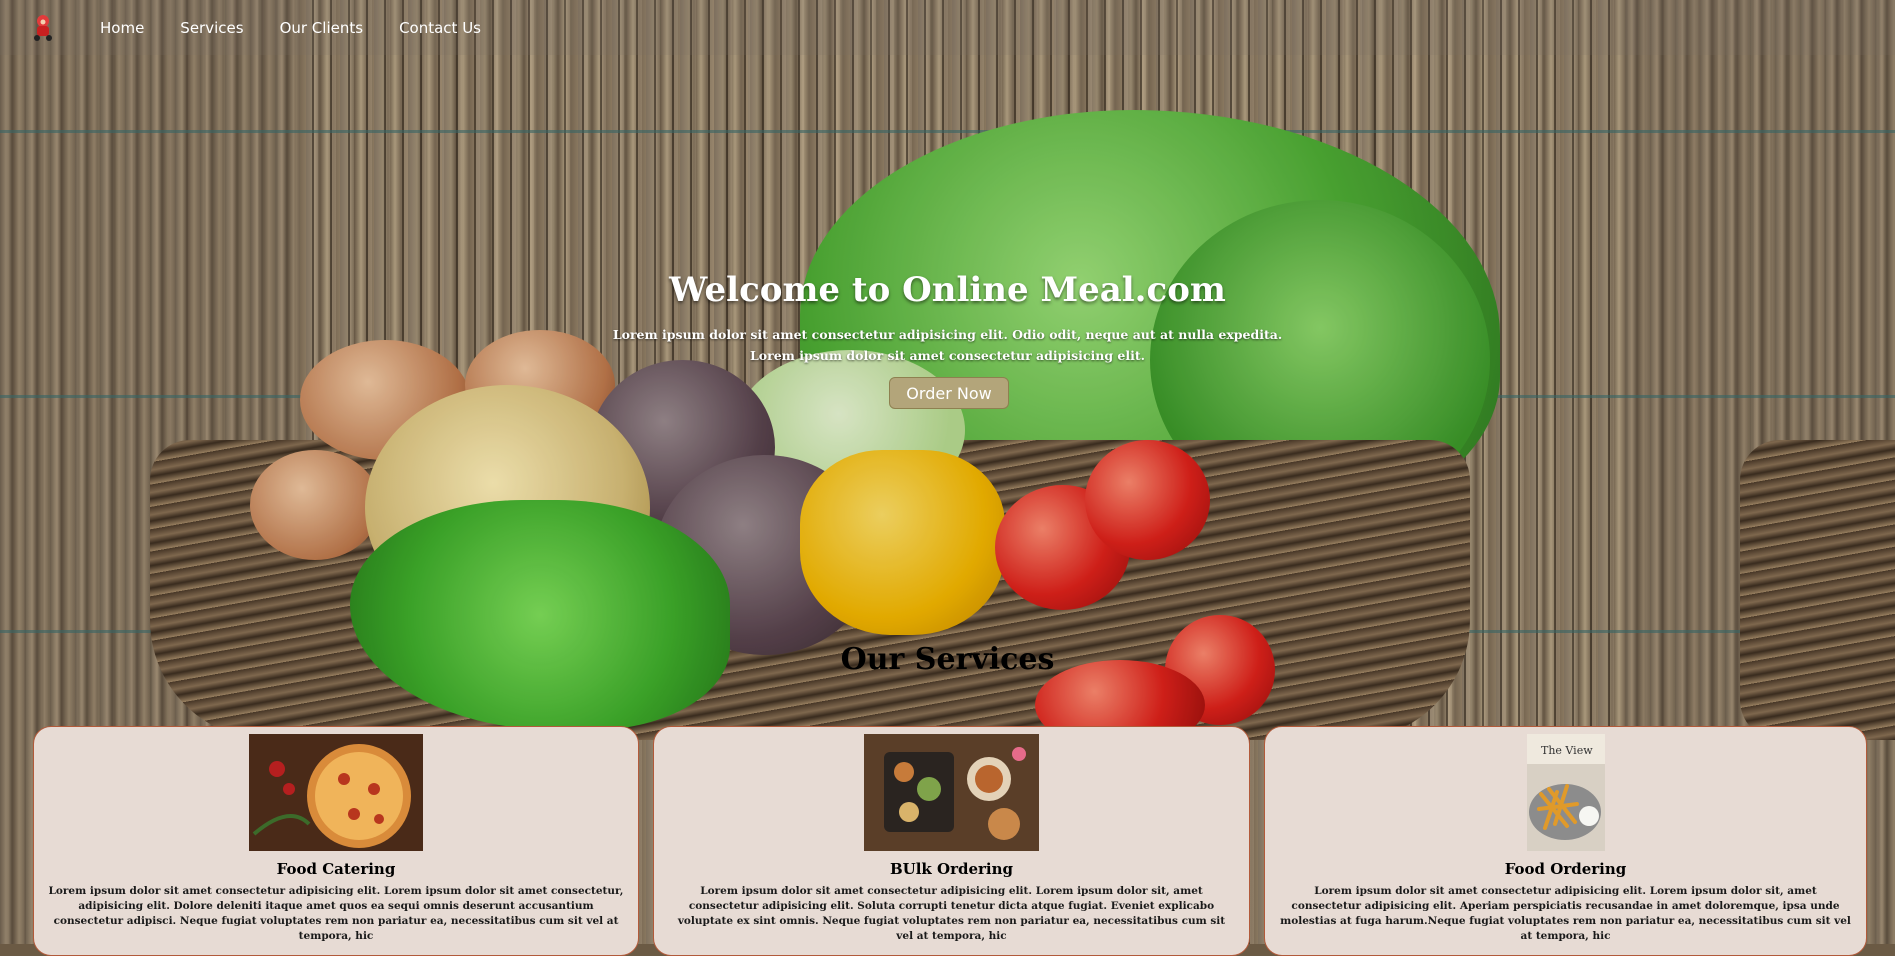 The image size is (1895, 956). Describe the element at coordinates (947, 290) in the screenshot. I see `hero-title: Welcome to Online Meal.com` at that location.